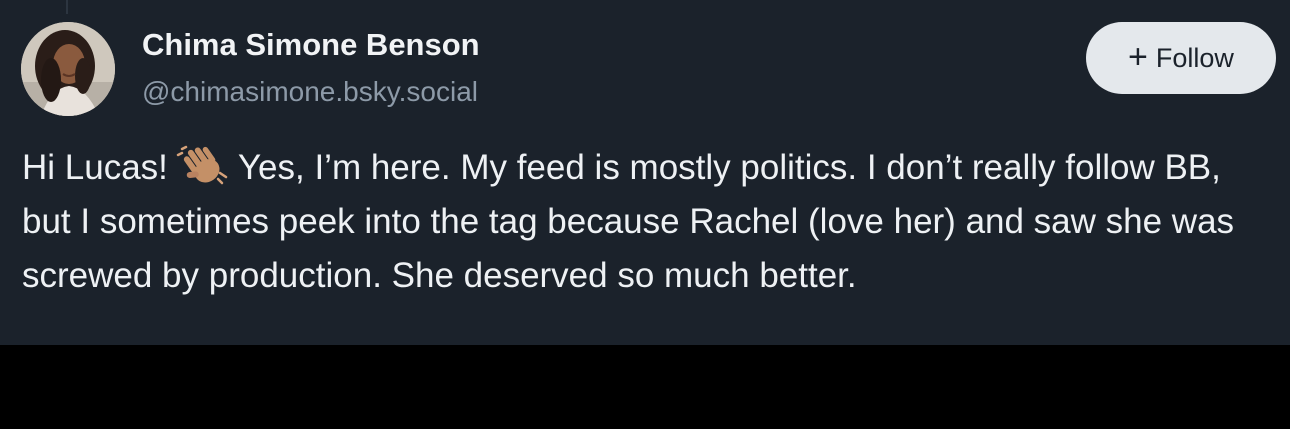 This screenshot has height=429, width=1290. What do you see at coordinates (310, 92) in the screenshot?
I see `author-handle: @chimasimone.bsky.social` at bounding box center [310, 92].